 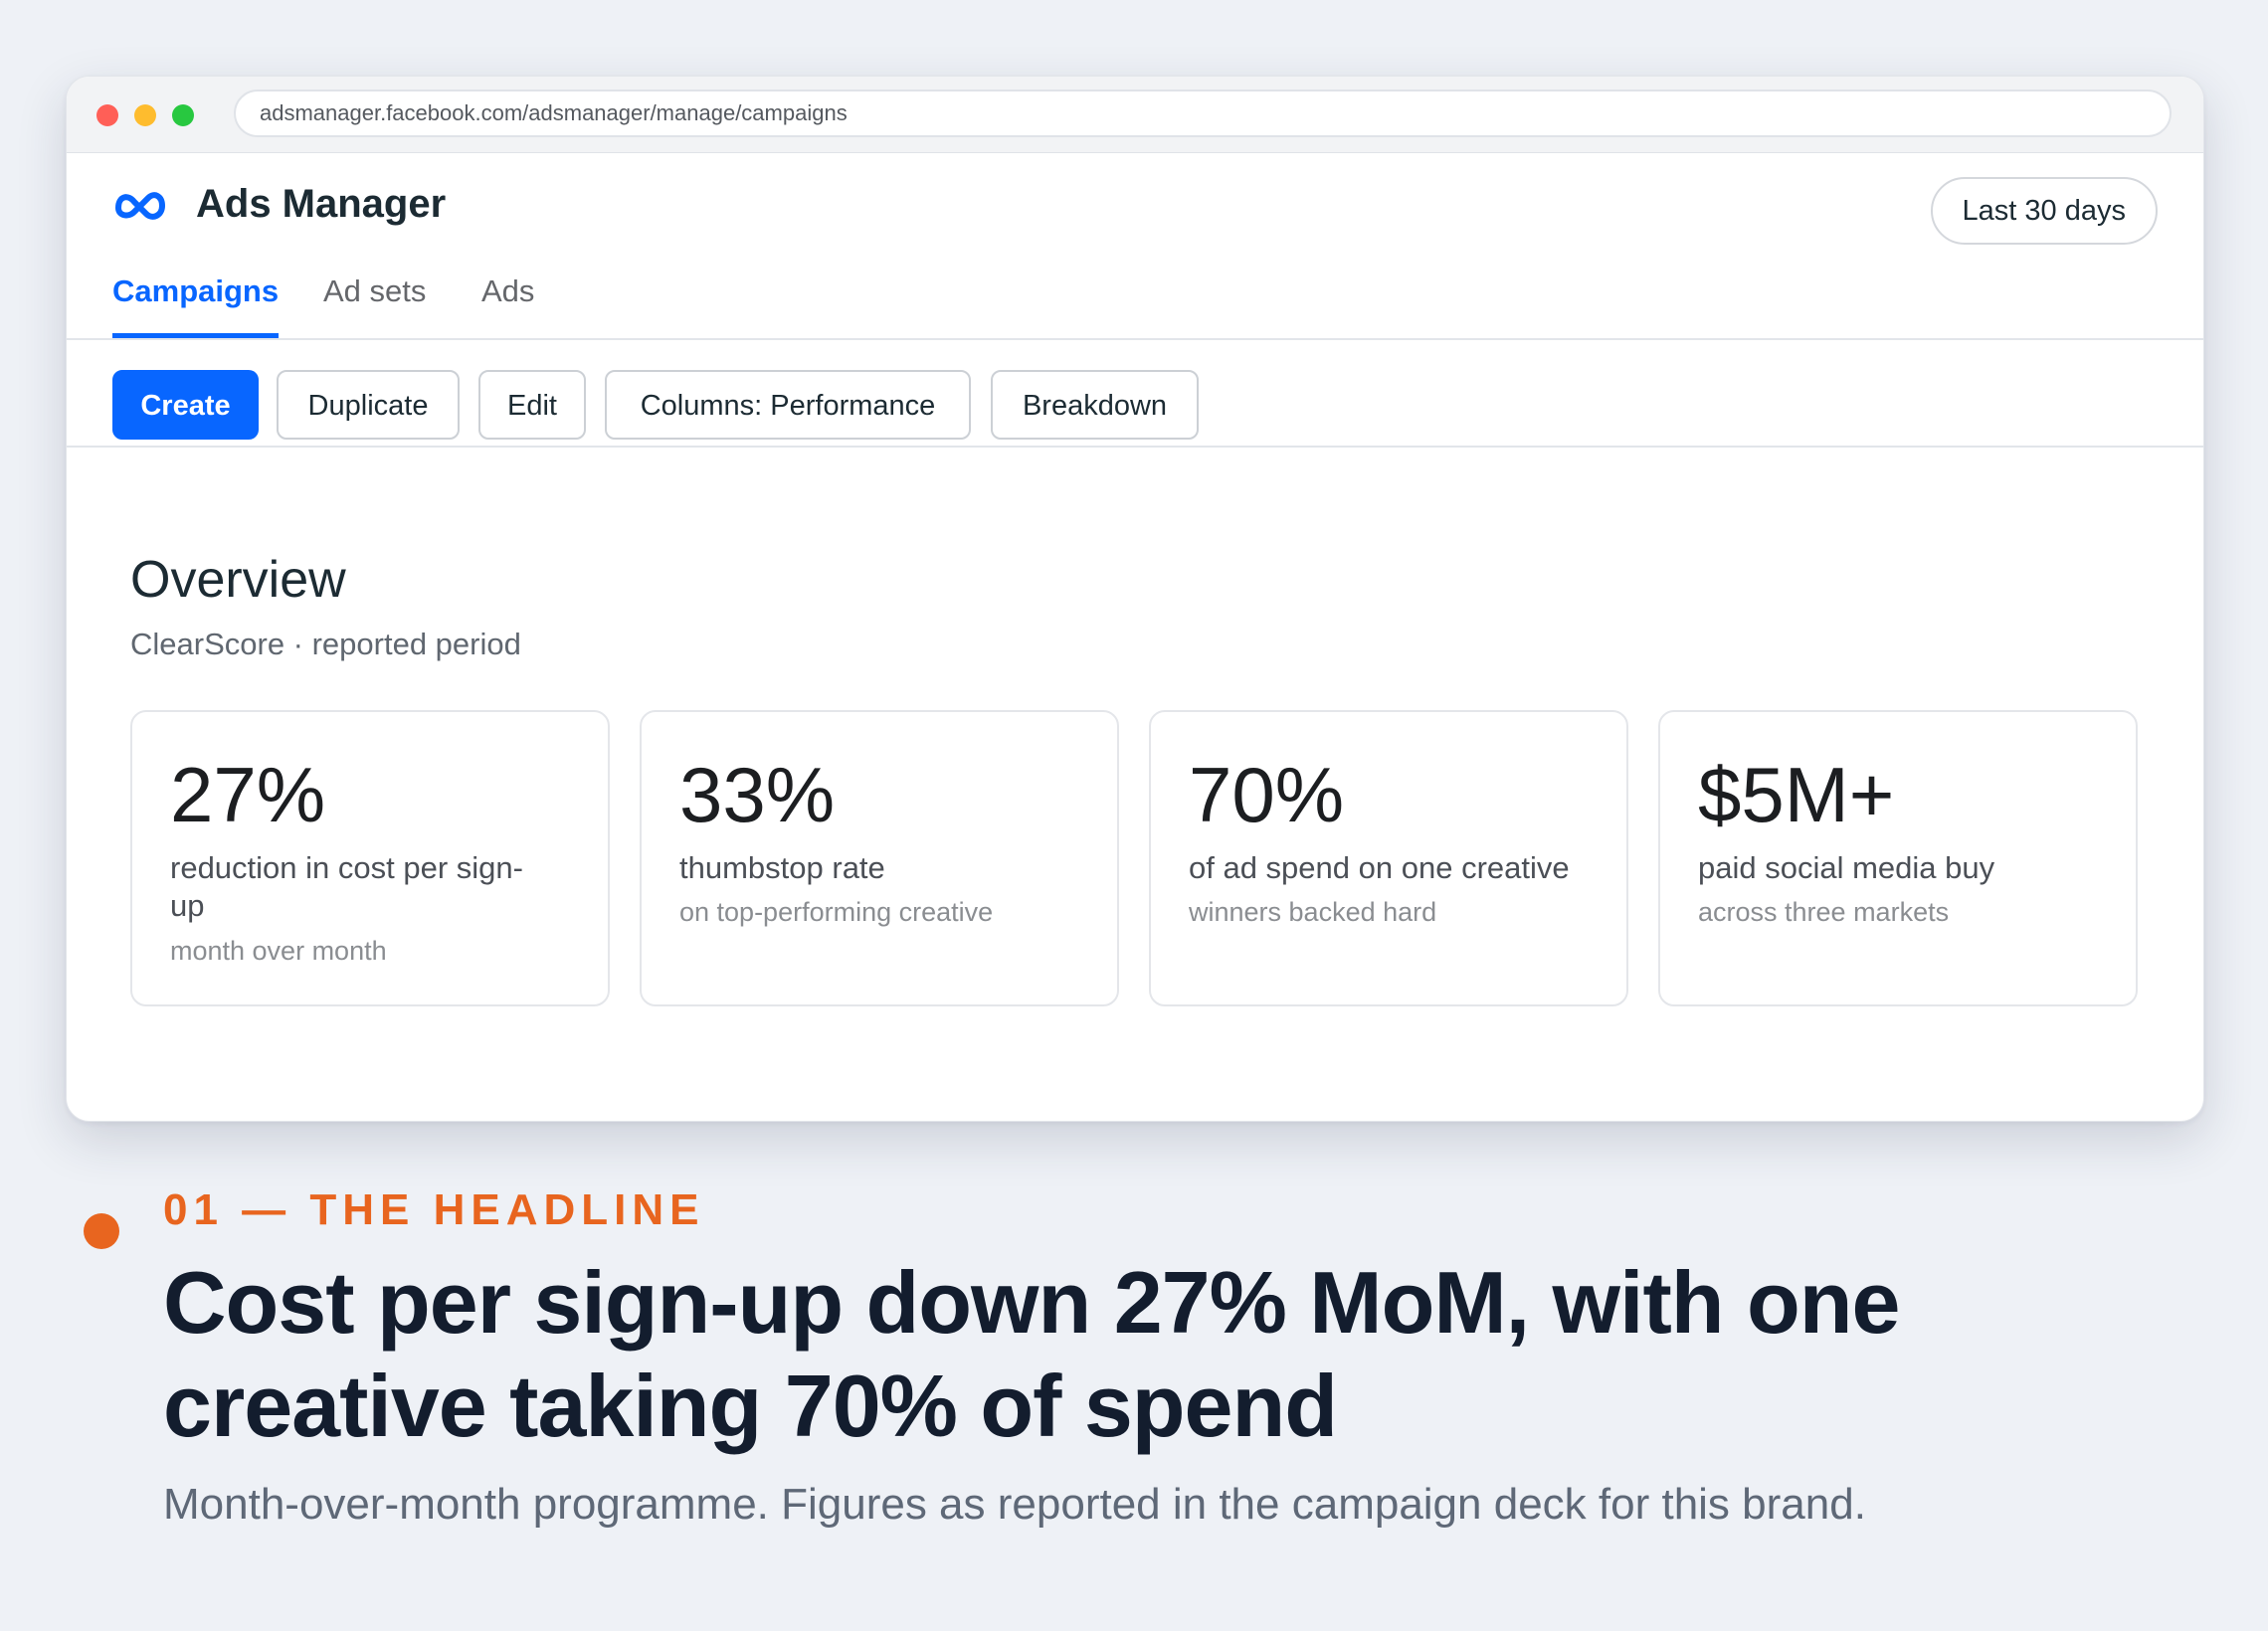 What do you see at coordinates (532, 405) in the screenshot?
I see `edit-button: Edit` at bounding box center [532, 405].